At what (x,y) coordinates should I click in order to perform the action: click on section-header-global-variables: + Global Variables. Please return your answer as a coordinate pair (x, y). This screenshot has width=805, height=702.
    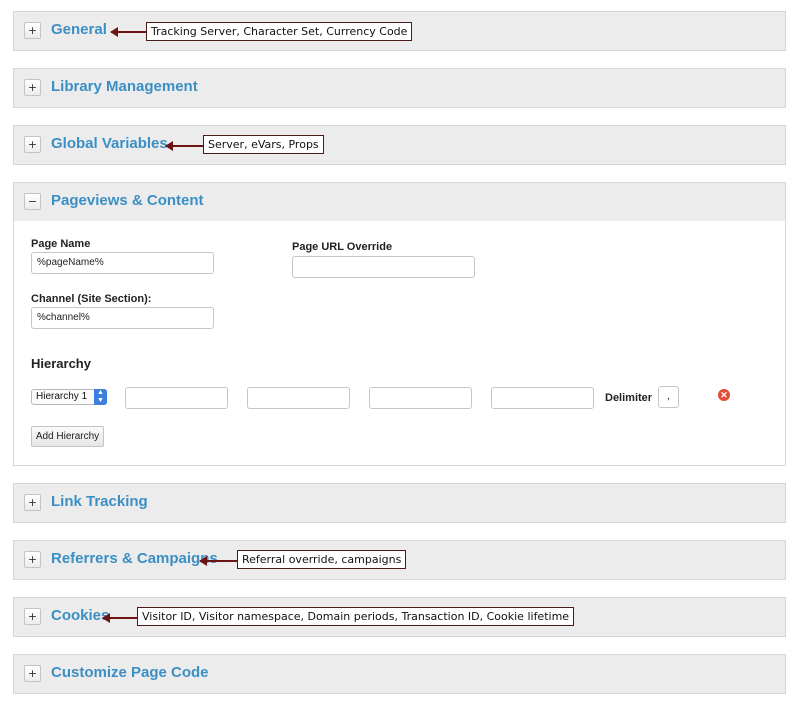
    Looking at the image, I should click on (399, 145).